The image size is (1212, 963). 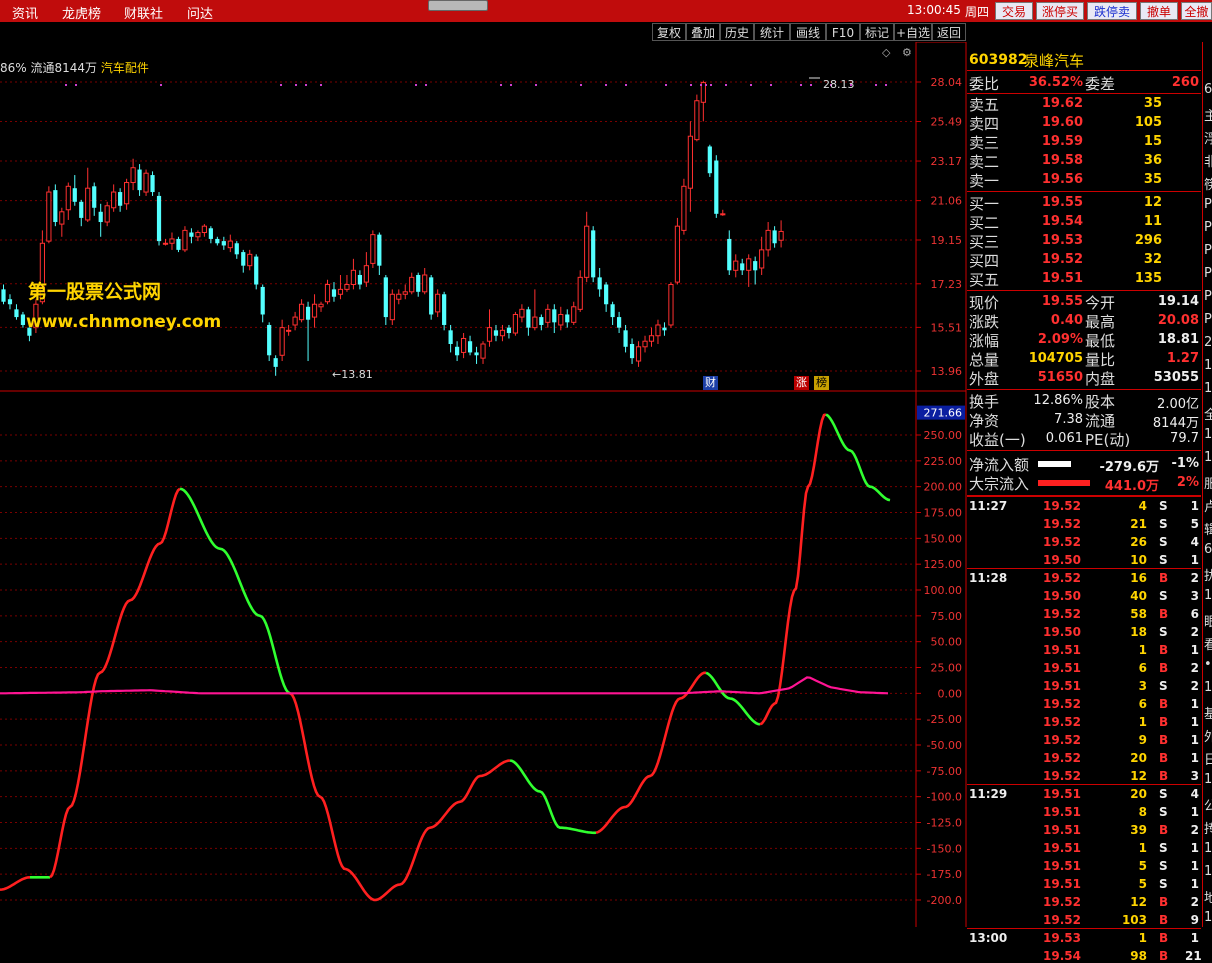 I want to click on menu-dragon-tiger: 龙虎榜, so click(x=81, y=12).